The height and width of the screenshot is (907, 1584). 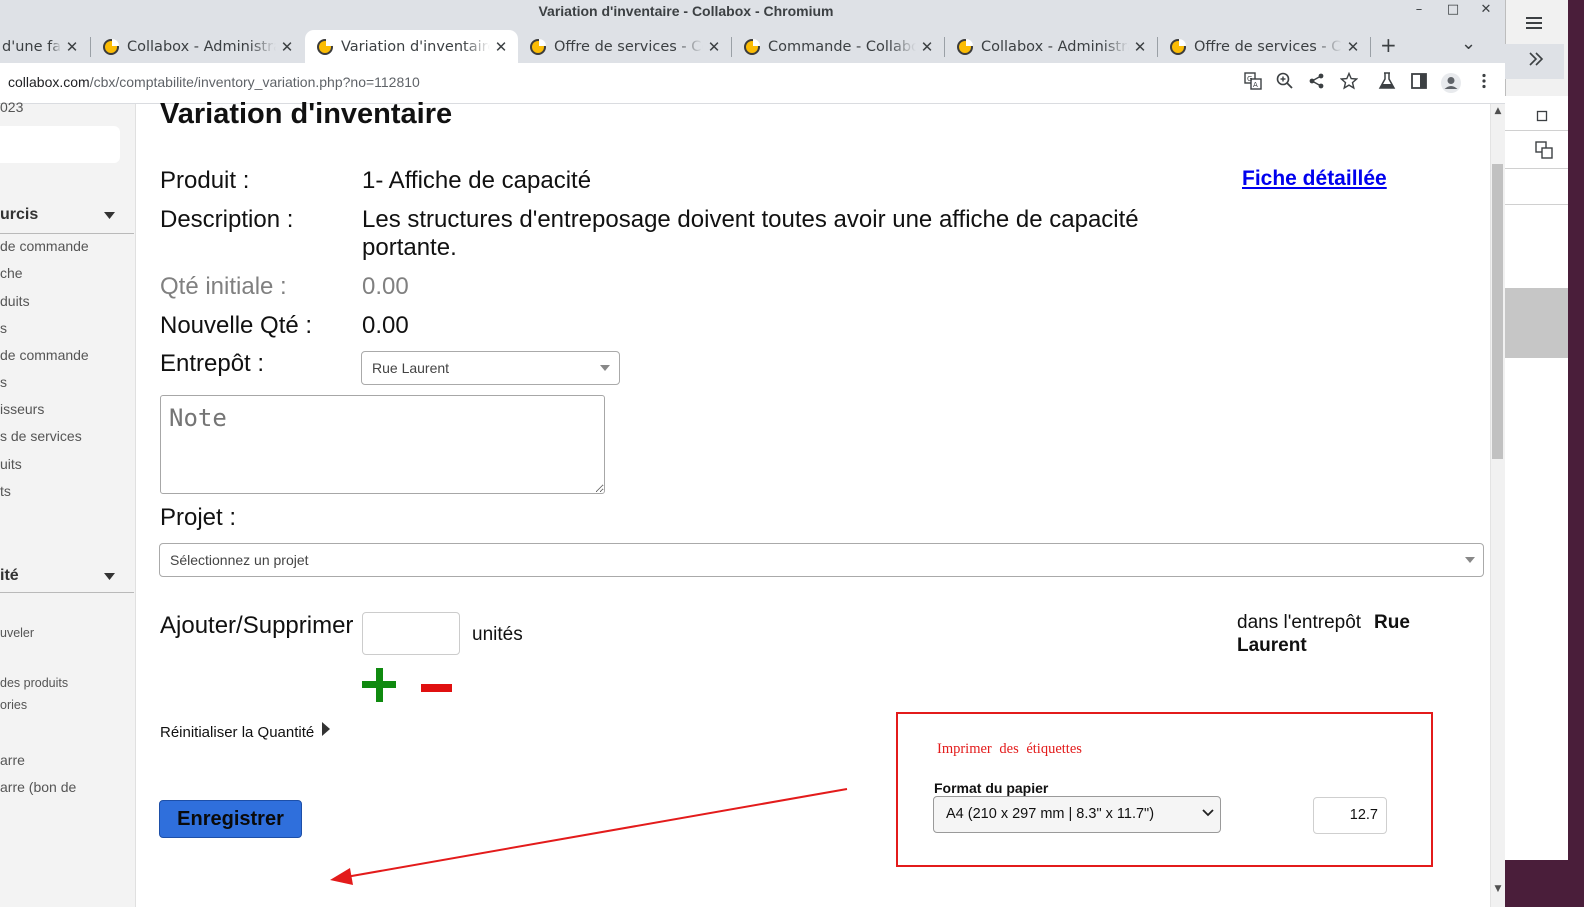 What do you see at coordinates (1077, 814) in the screenshot?
I see `paper-format-select: A4 (210 x 297 mm | 8.3" x 11.7")` at bounding box center [1077, 814].